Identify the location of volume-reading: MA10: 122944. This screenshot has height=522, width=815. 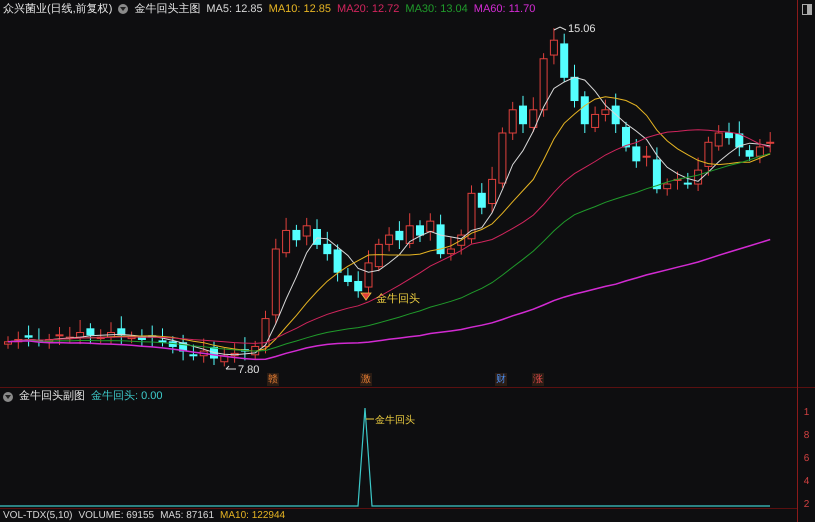
(253, 515).